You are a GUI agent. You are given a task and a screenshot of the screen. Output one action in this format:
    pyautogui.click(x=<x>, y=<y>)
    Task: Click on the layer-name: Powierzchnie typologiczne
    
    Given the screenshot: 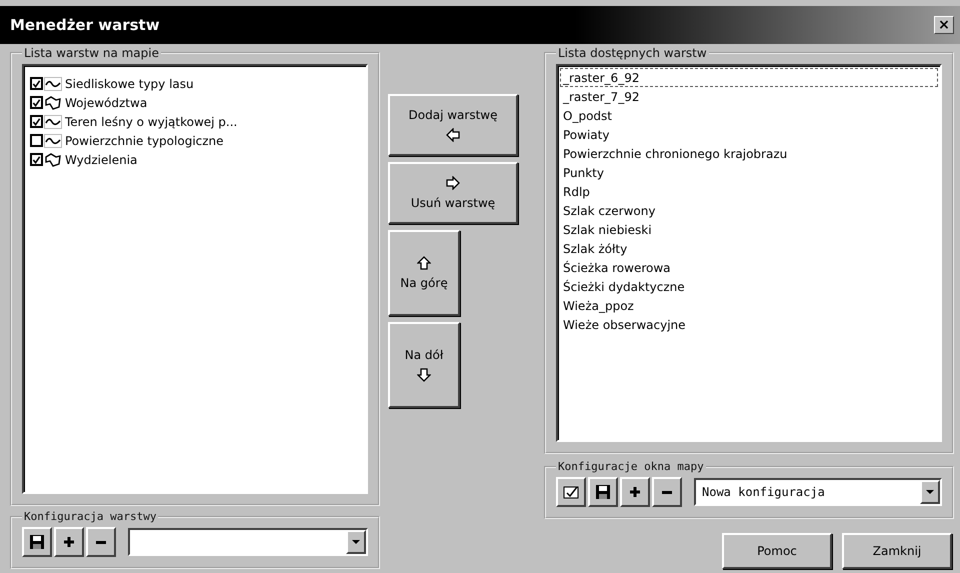 What is the action you would take?
    pyautogui.click(x=144, y=141)
    